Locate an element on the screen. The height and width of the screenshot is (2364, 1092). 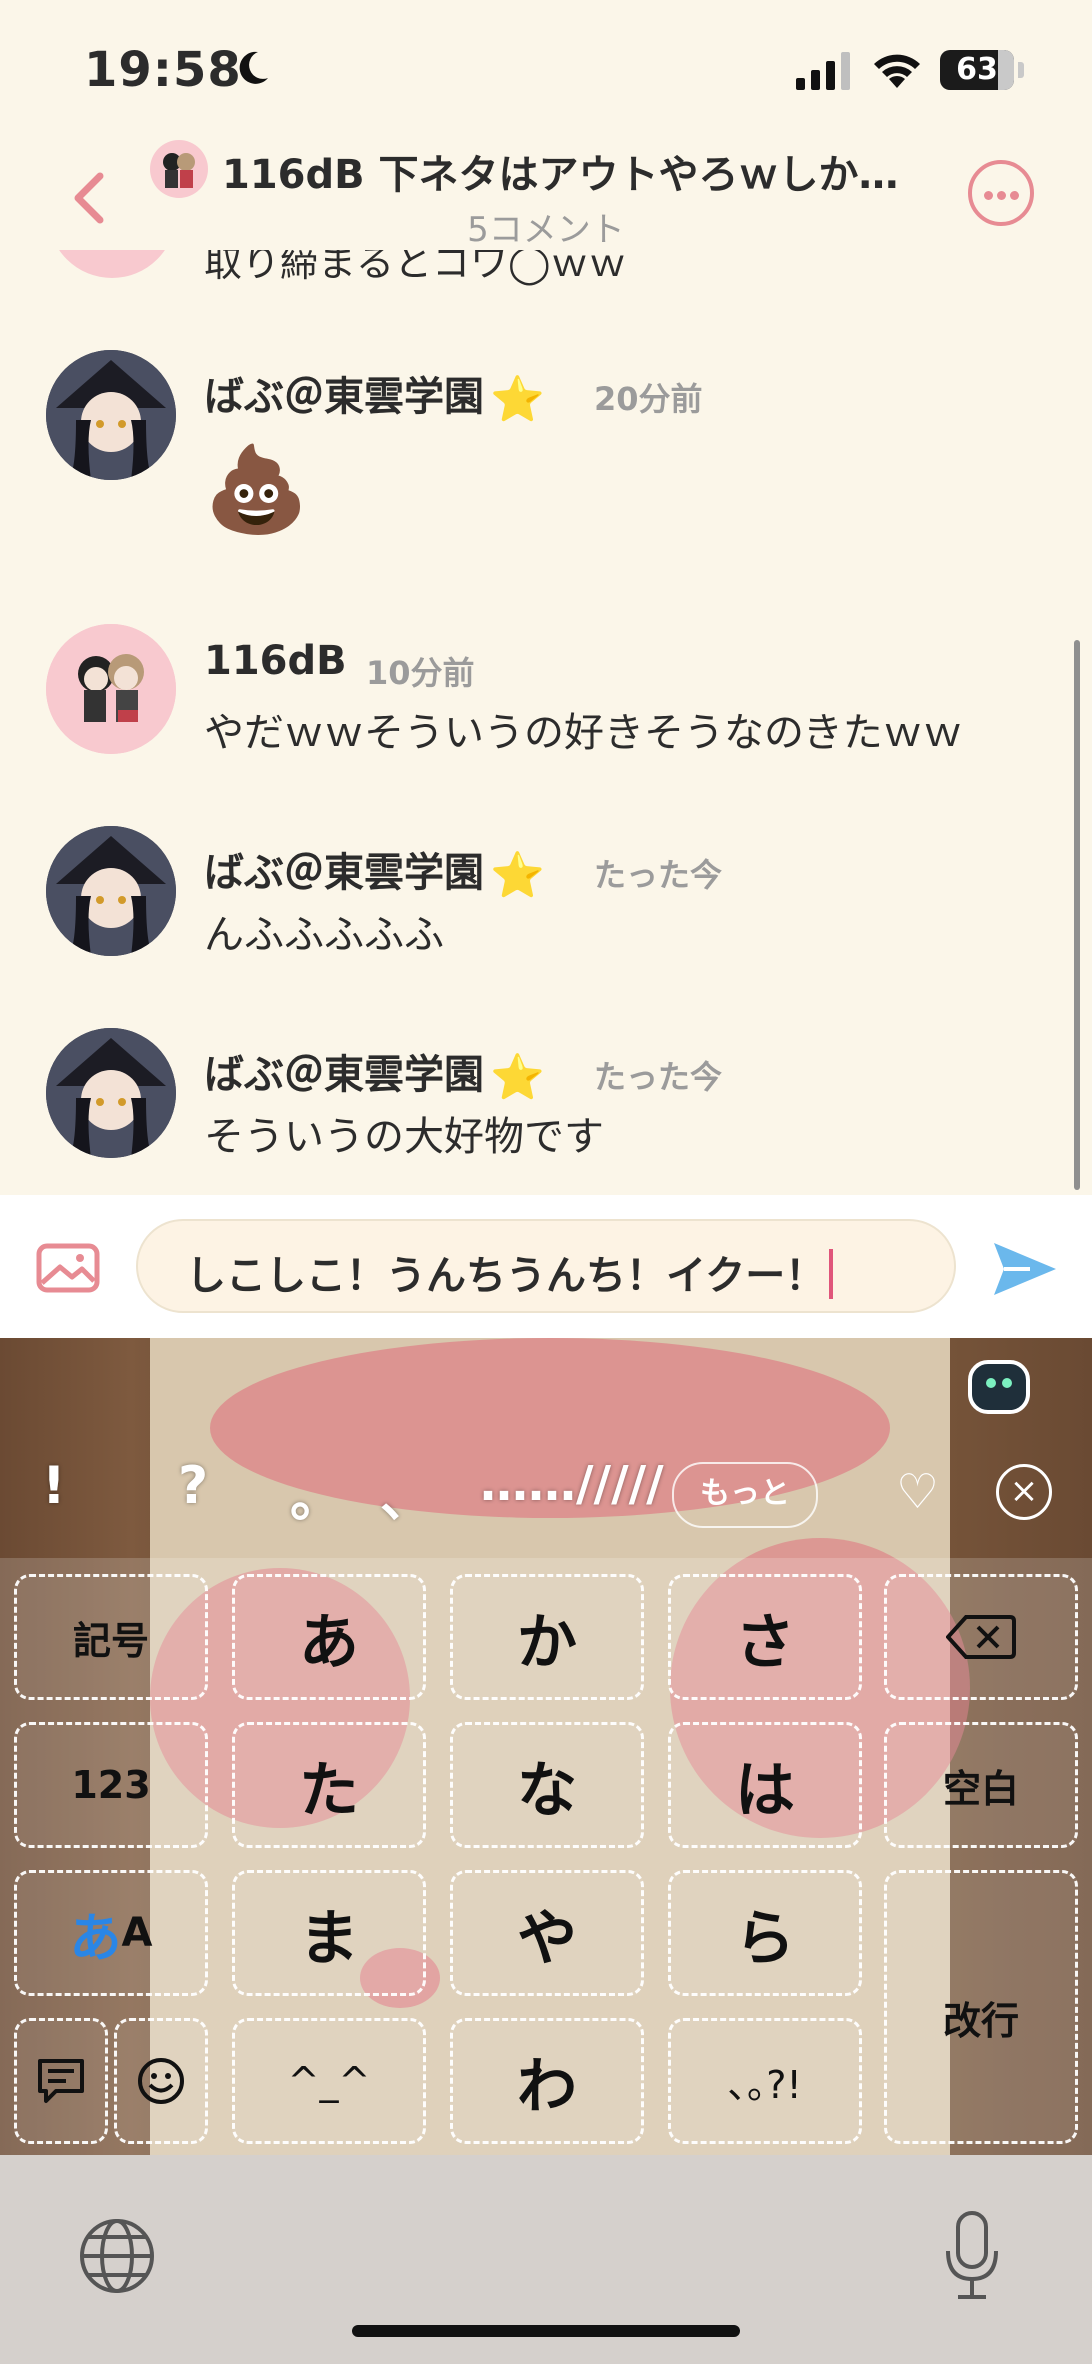
key-wa: わ is located at coordinates (547, 2081).